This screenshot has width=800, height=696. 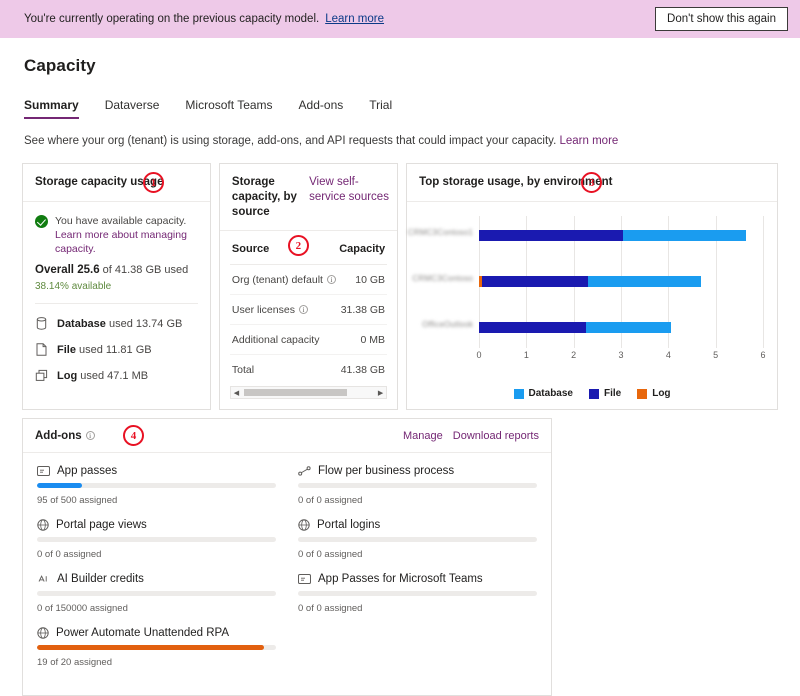 I want to click on manage-link: Manage, so click(x=423, y=436).